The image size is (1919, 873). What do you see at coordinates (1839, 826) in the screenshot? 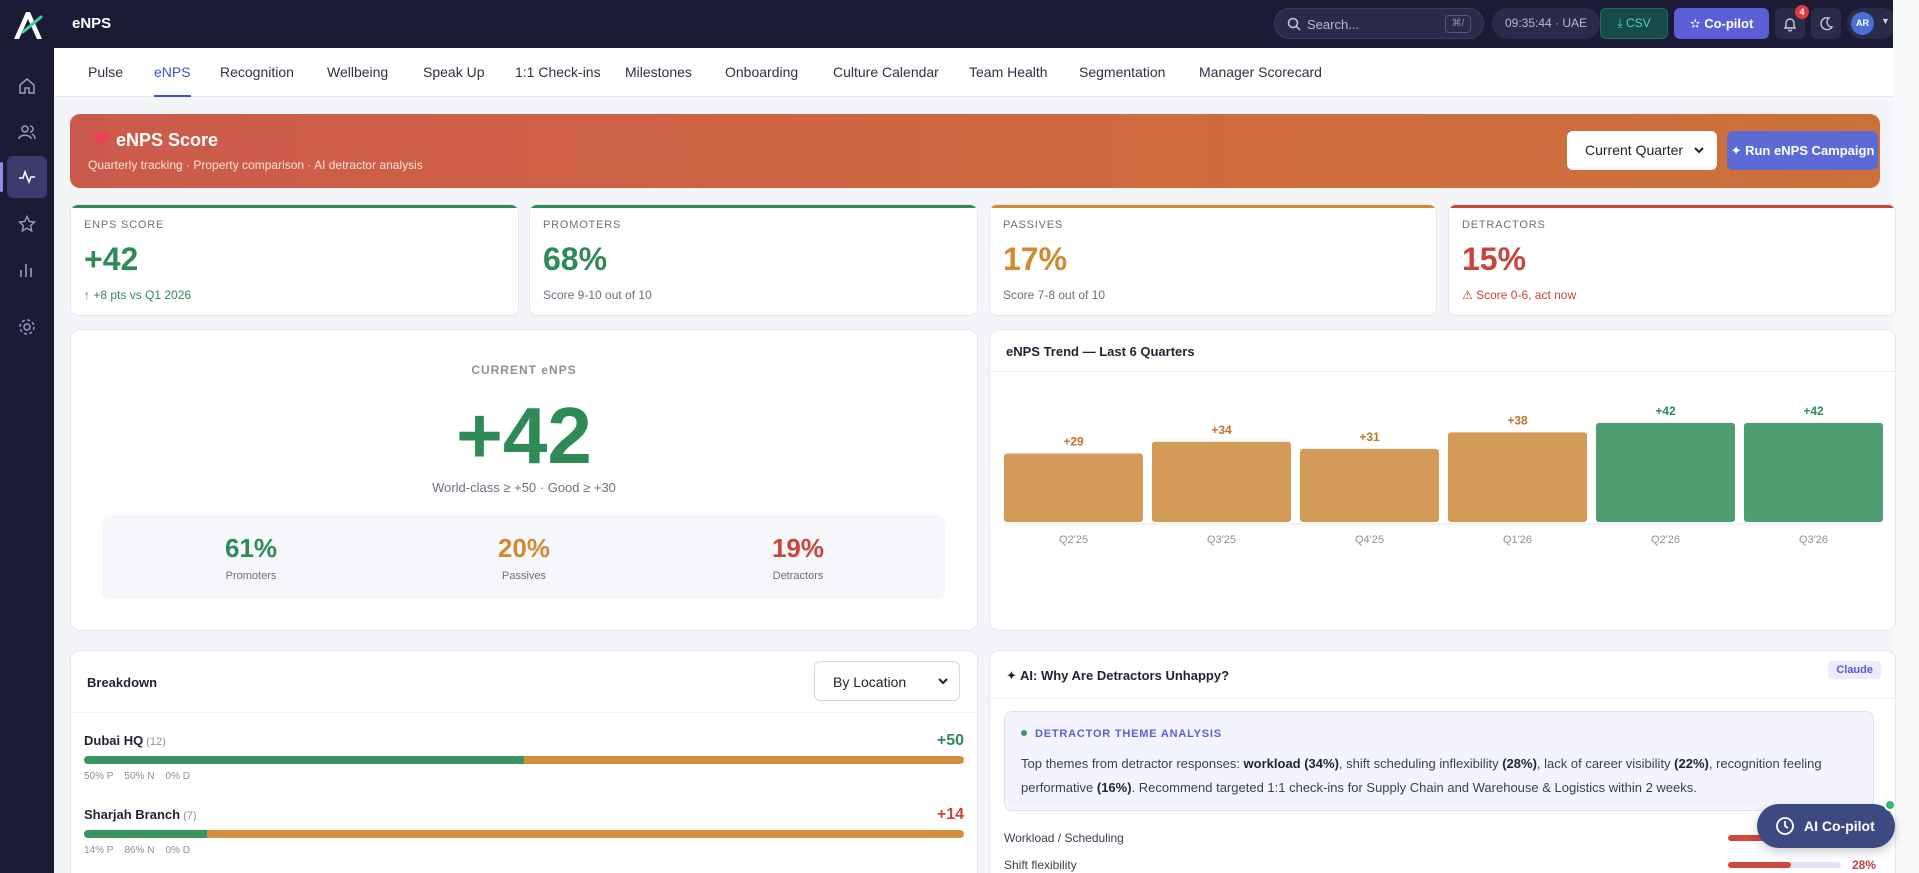
I see `ai-copilot-label: AI Co-pilot` at bounding box center [1839, 826].